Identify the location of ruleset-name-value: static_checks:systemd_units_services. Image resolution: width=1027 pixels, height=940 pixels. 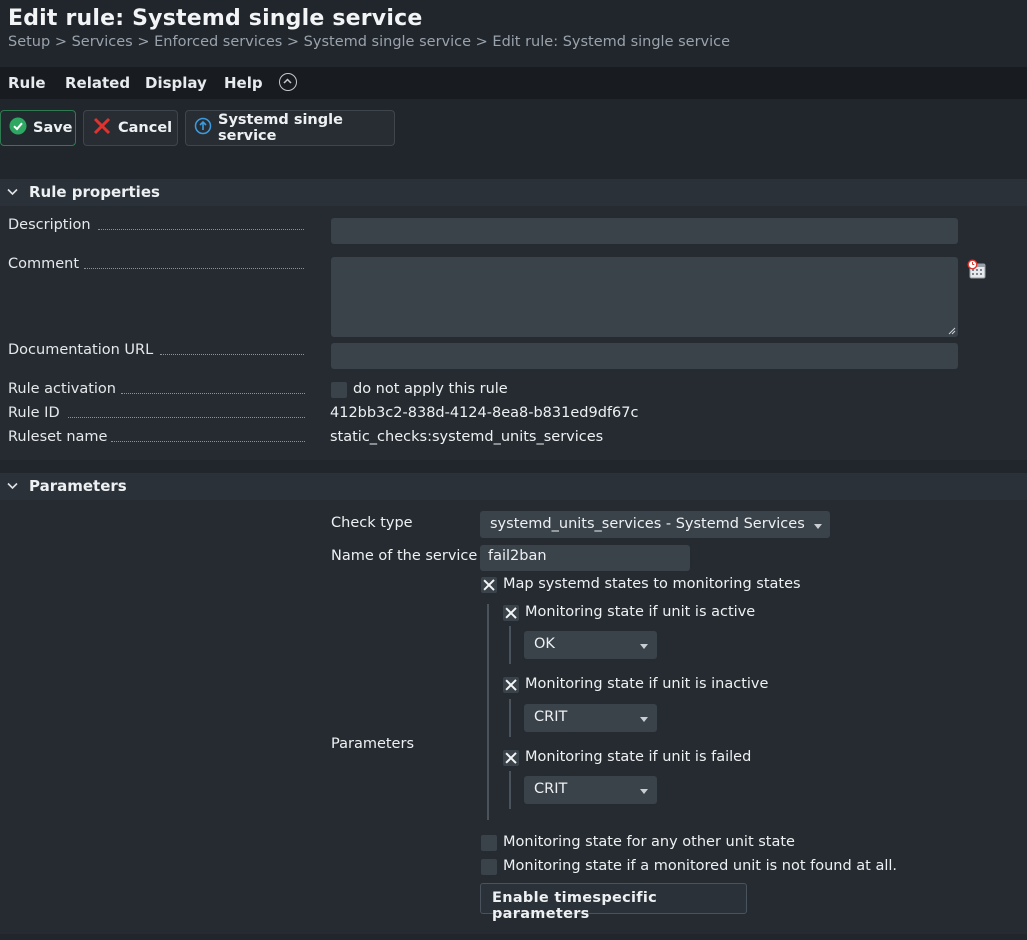
(467, 437).